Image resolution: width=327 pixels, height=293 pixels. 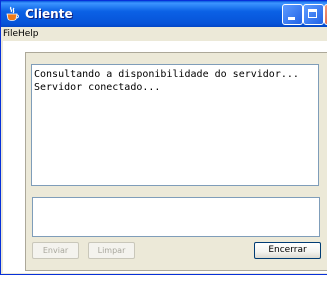 I want to click on menu-help: Help, so click(x=28, y=34).